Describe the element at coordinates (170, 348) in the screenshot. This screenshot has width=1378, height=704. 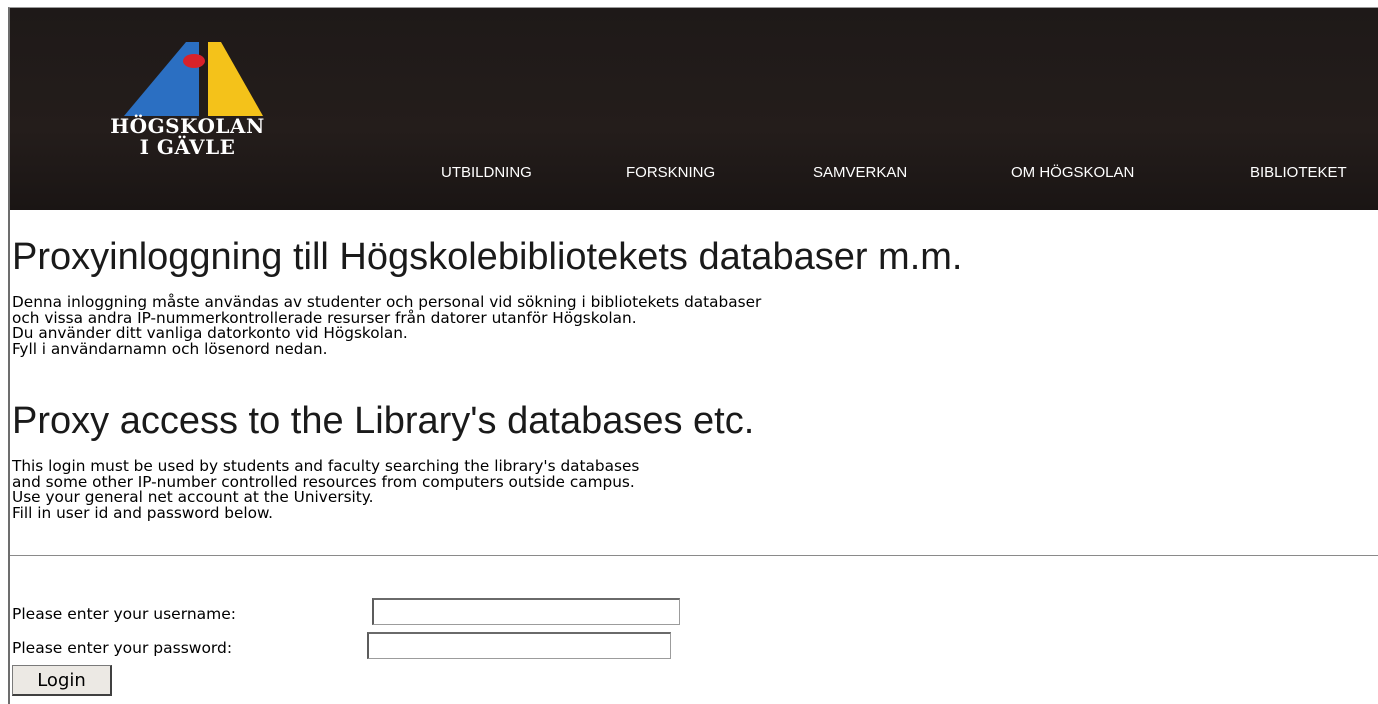
I see `swedish-line: Fyll i användarnamn och lösenord nedan.` at that location.